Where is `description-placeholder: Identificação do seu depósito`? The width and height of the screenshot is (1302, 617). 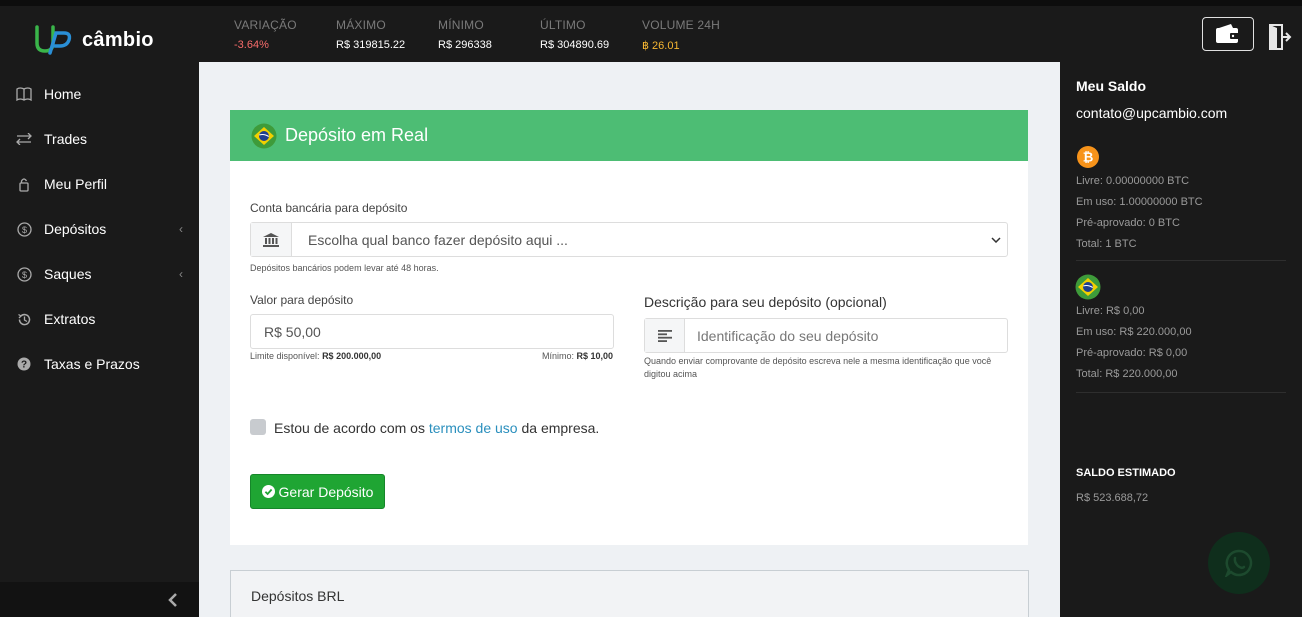
description-placeholder: Identificação do seu depósito is located at coordinates (788, 335).